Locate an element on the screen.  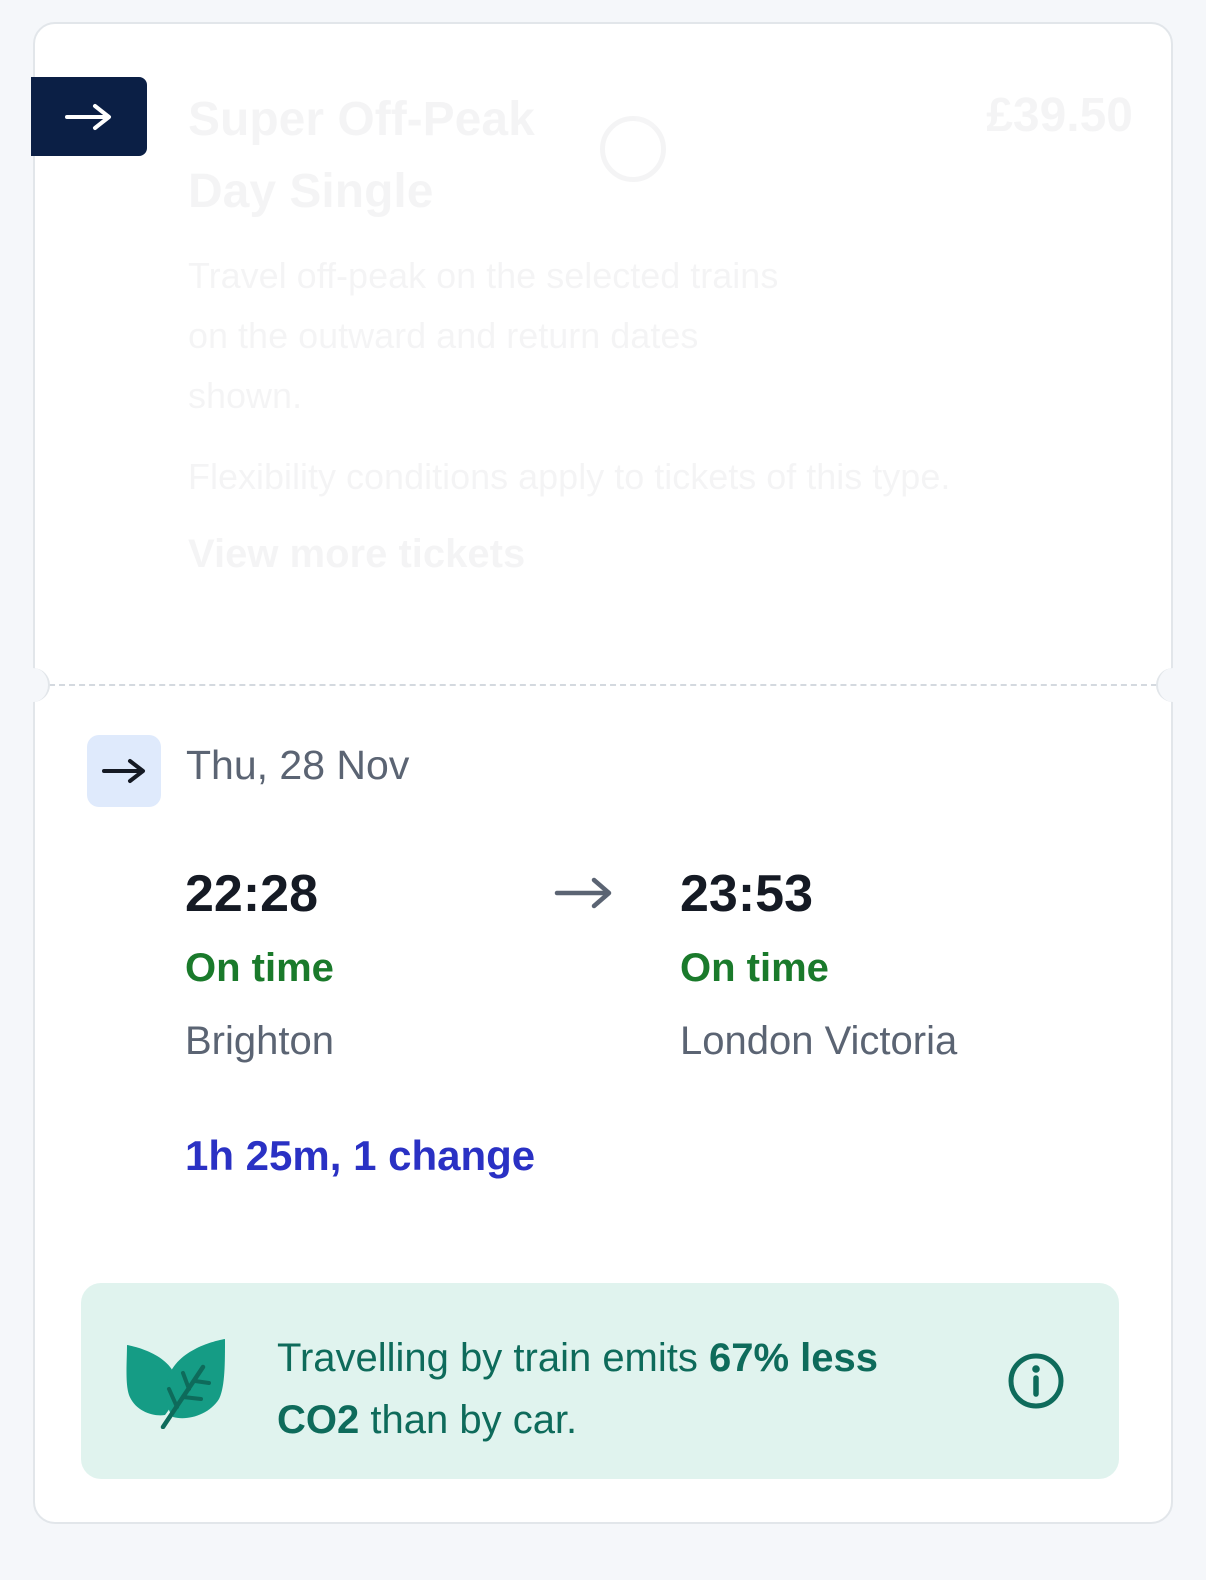
arrival-status: On time is located at coordinates (754, 968).